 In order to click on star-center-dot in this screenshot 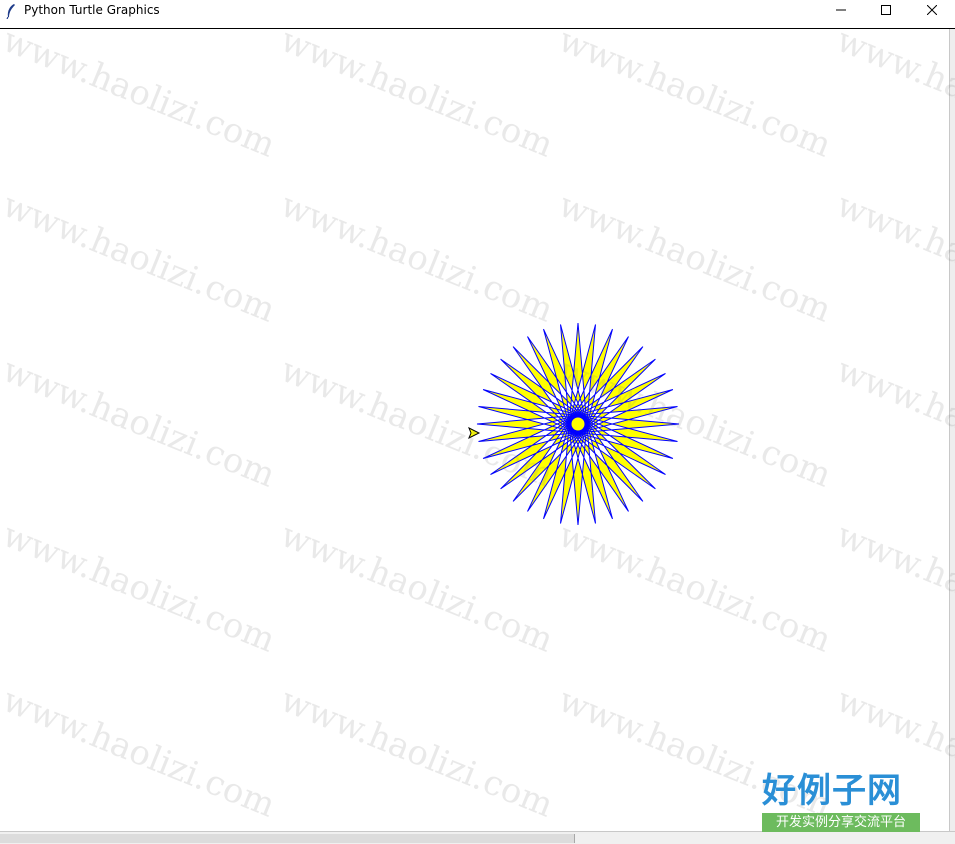, I will do `click(578, 424)`.